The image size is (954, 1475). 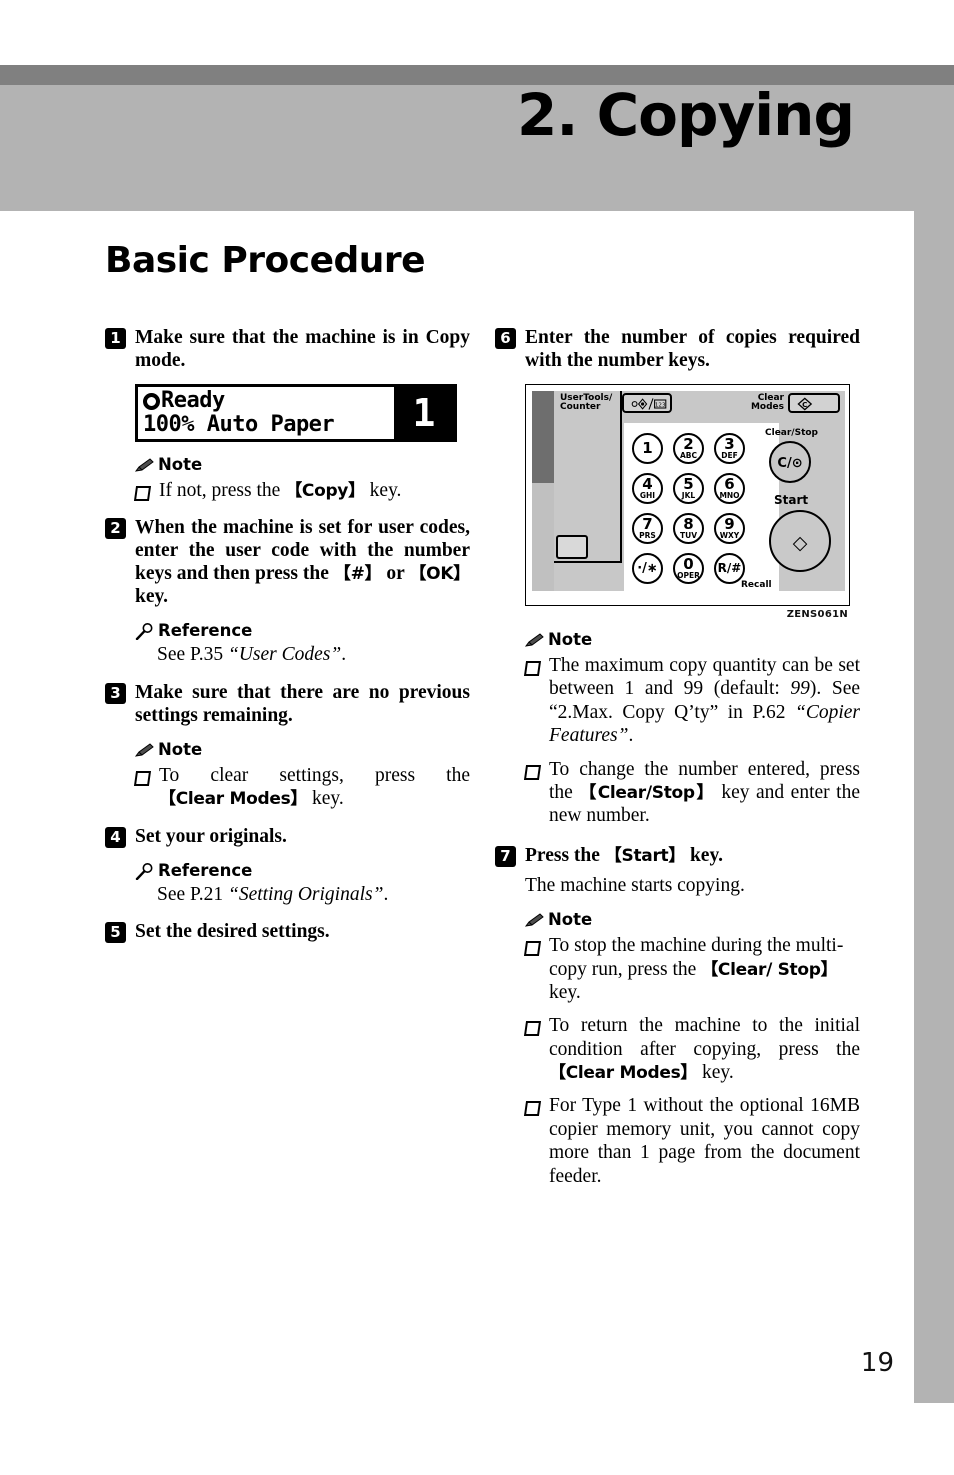 I want to click on page-title: Basic Procedure, so click(x=265, y=260).